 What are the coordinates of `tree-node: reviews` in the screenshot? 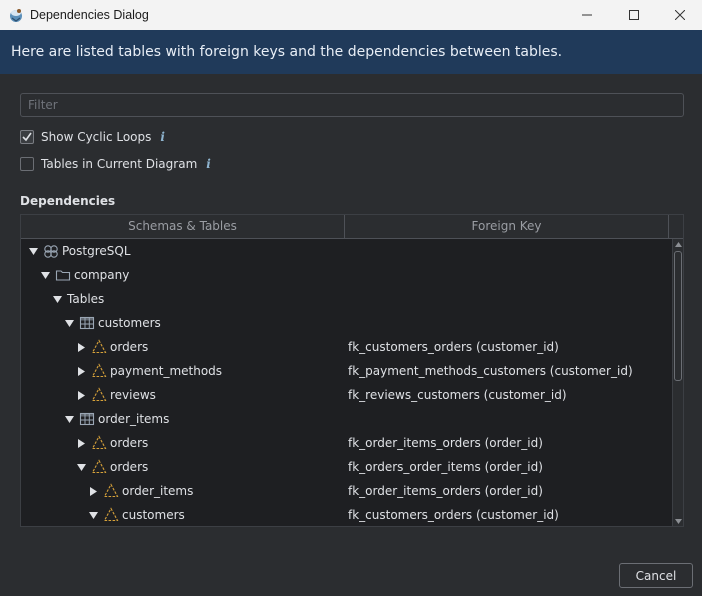 It's located at (115, 395).